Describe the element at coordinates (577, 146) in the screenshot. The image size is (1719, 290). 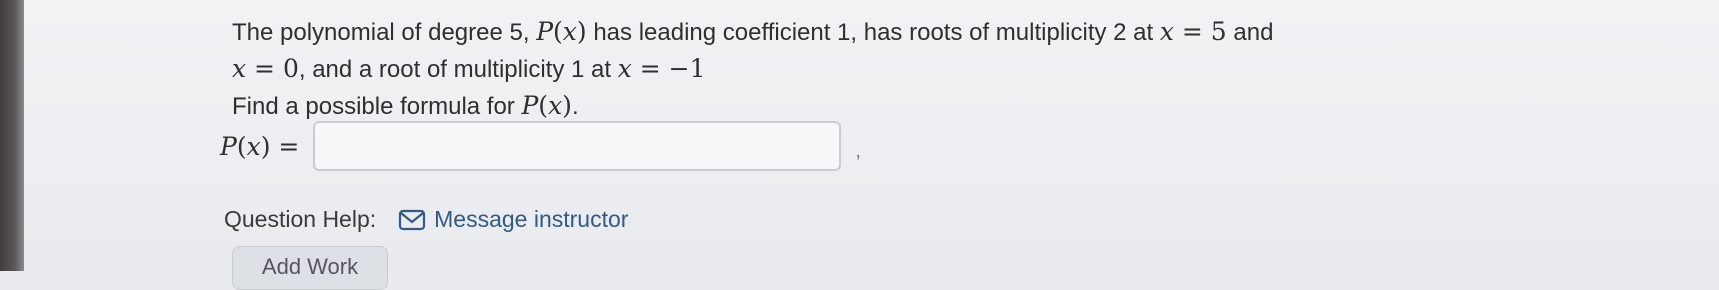
I see `answer-input` at that location.